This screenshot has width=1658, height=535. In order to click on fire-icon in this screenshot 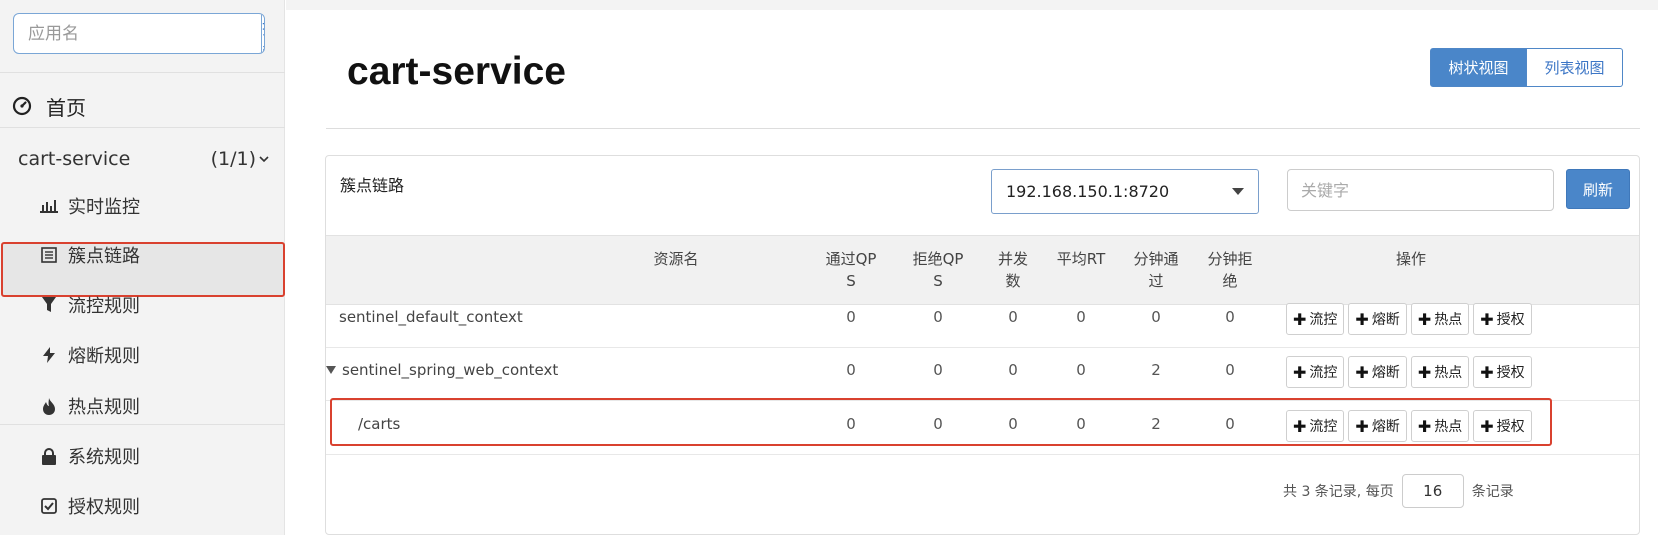, I will do `click(49, 406)`.